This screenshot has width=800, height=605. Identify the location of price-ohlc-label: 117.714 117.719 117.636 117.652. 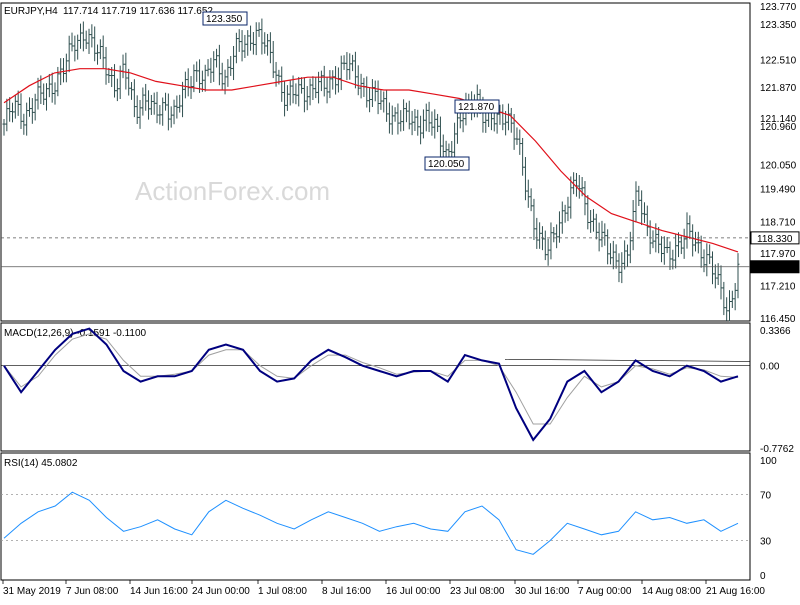
(138, 11).